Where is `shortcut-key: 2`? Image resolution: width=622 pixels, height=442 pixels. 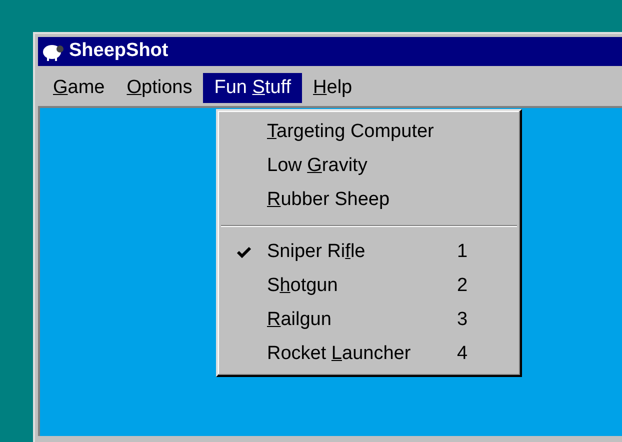
shortcut-key: 2 is located at coordinates (487, 286).